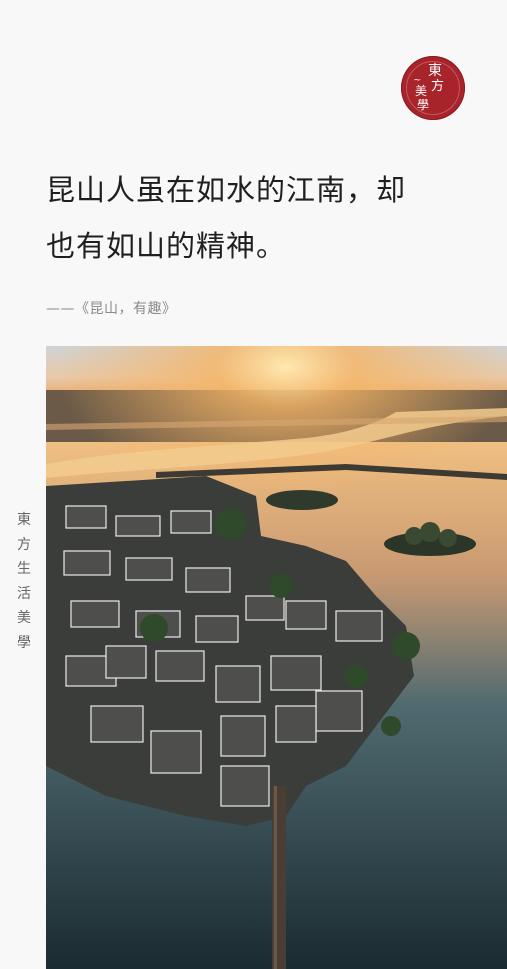  What do you see at coordinates (24, 593) in the screenshot?
I see `vertical-char: 活` at bounding box center [24, 593].